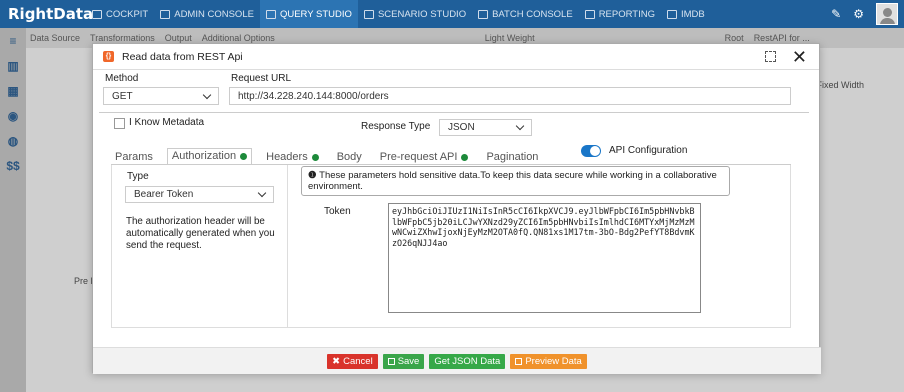 Image resolution: width=904 pixels, height=392 pixels. I want to click on auth-type-select: Bearer Token, so click(199, 194).